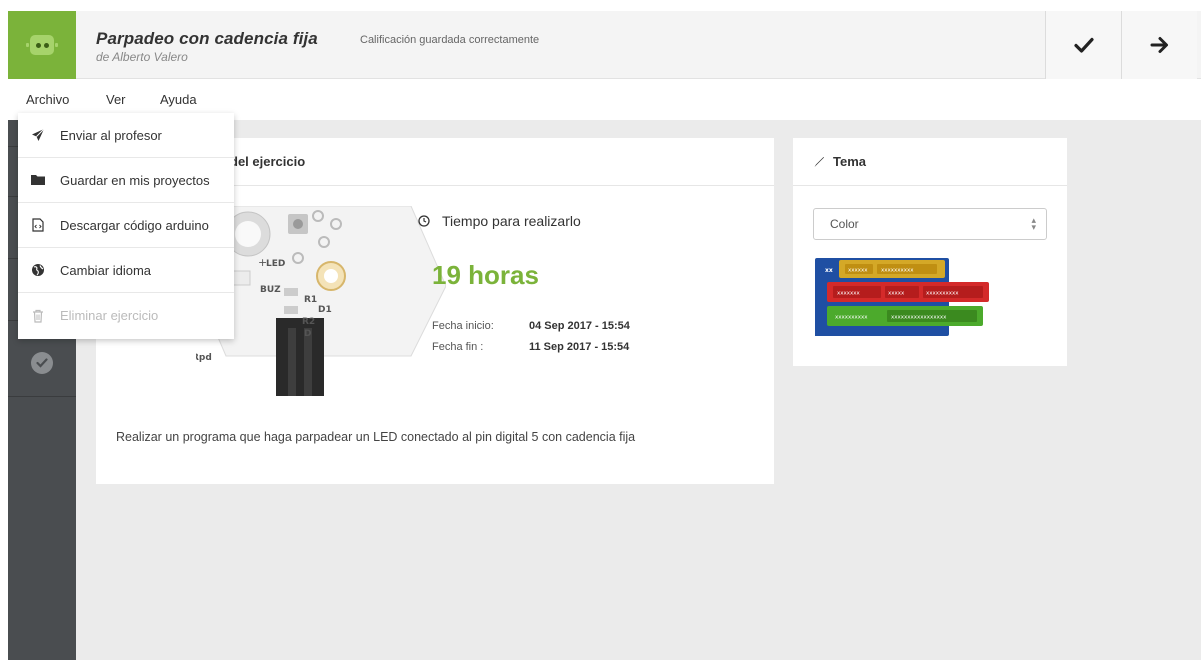  What do you see at coordinates (207, 38) in the screenshot?
I see `page-title: Parpadeo con cadencia fija` at bounding box center [207, 38].